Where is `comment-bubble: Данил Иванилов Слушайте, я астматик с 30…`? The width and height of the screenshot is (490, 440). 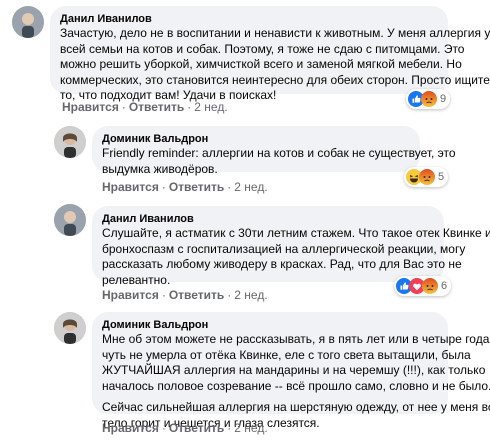
comment-bubble: Данил Иванилов Слушайте, я астматик с 30… is located at coordinates (291, 246).